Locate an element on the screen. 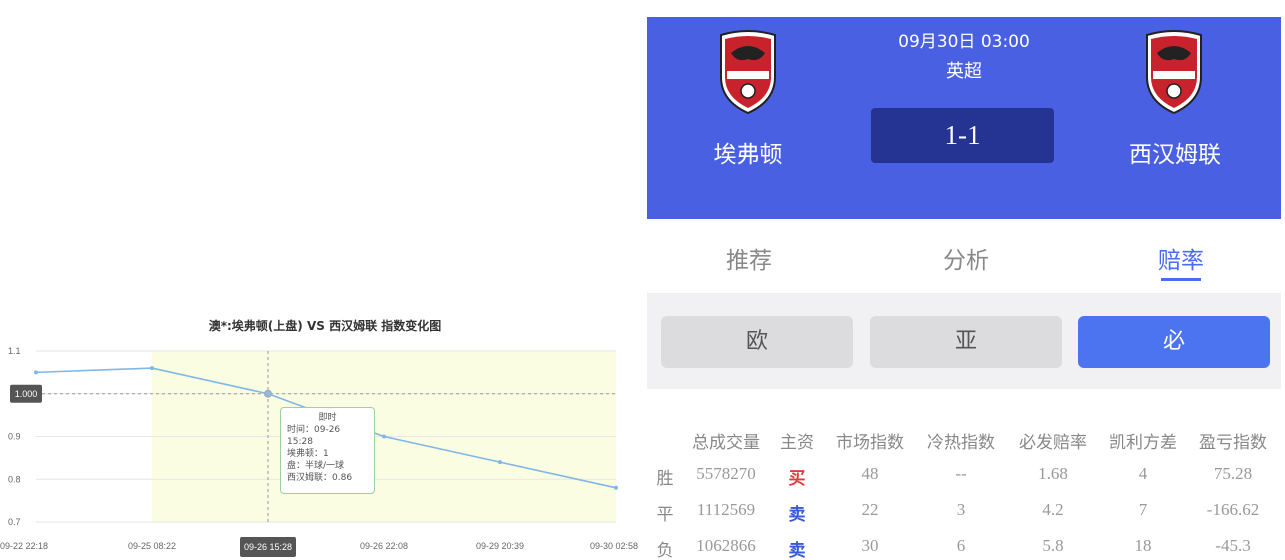  row-label: 胜 is located at coordinates (665, 479).